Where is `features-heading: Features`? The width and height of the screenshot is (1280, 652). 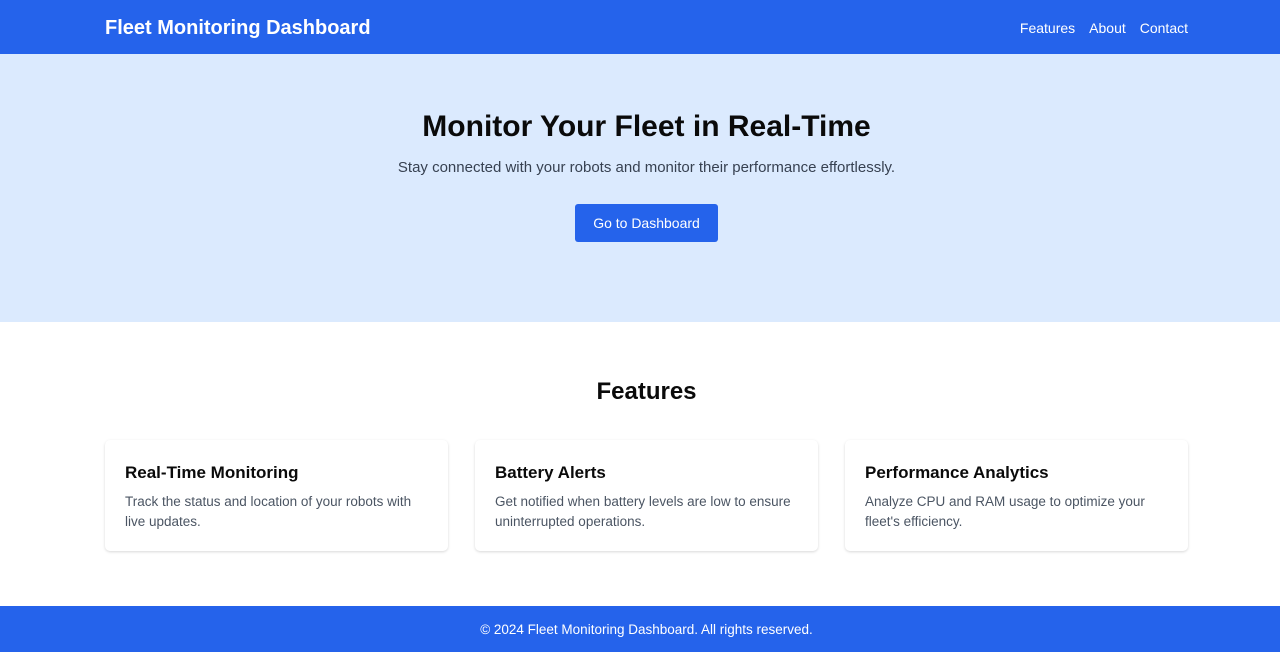
features-heading: Features is located at coordinates (646, 391).